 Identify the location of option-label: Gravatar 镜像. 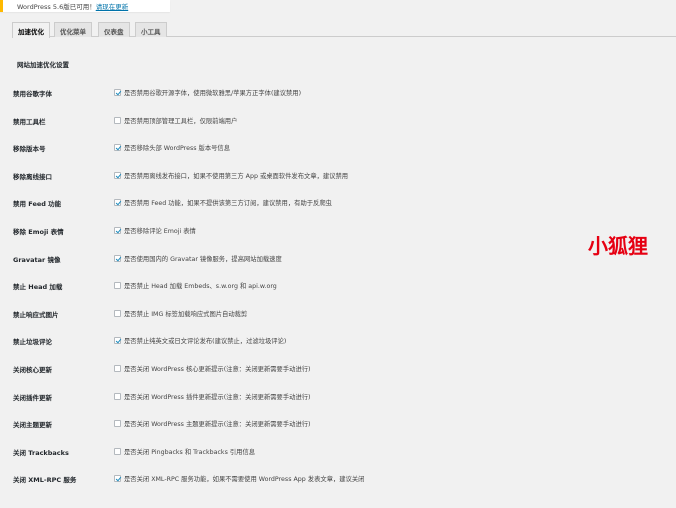
(37, 259).